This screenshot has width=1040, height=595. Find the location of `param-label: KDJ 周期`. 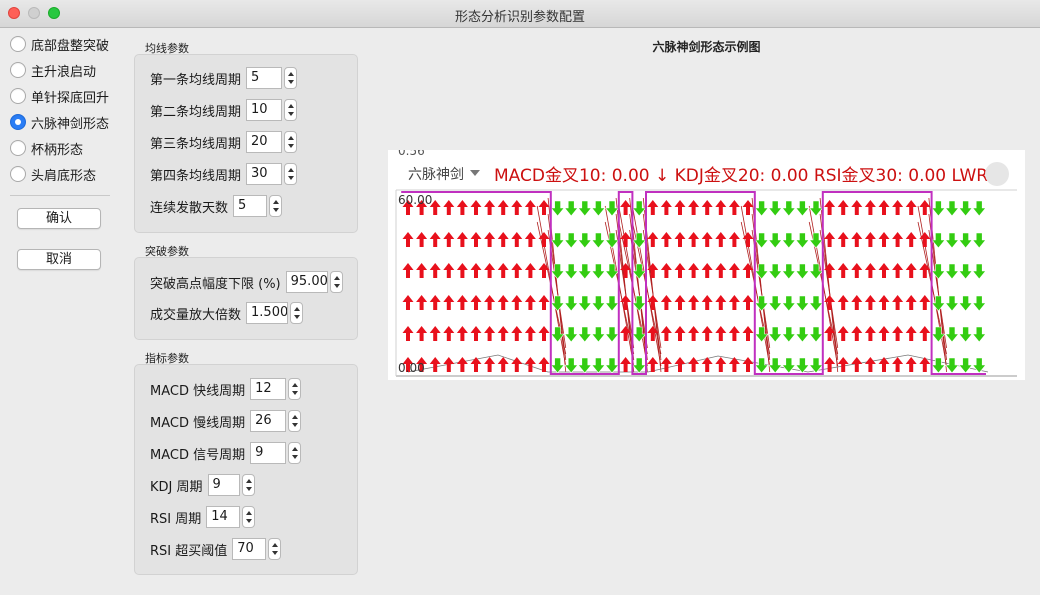

param-label: KDJ 周期 is located at coordinates (176, 487).